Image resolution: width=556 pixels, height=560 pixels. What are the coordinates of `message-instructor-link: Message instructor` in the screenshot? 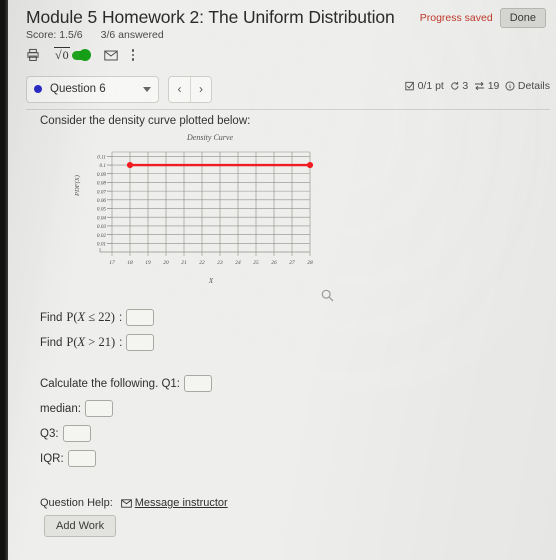 It's located at (174, 503).